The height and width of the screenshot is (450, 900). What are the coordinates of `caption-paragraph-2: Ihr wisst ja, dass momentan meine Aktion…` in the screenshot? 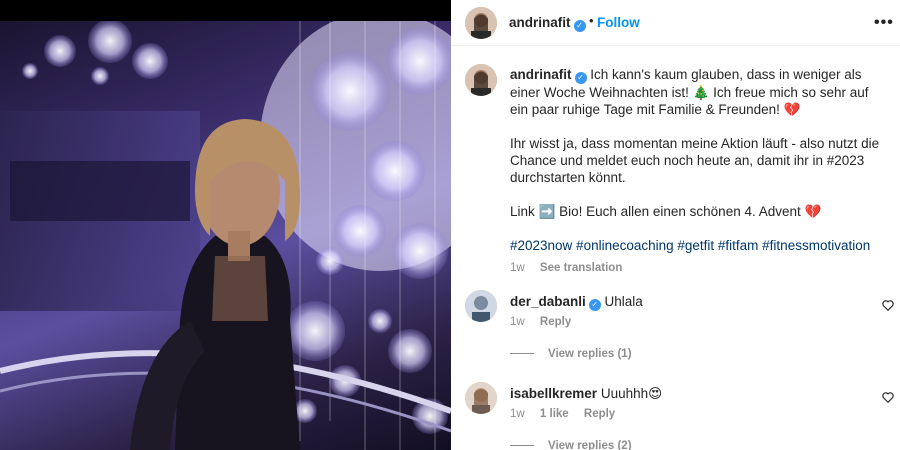 It's located at (695, 160).